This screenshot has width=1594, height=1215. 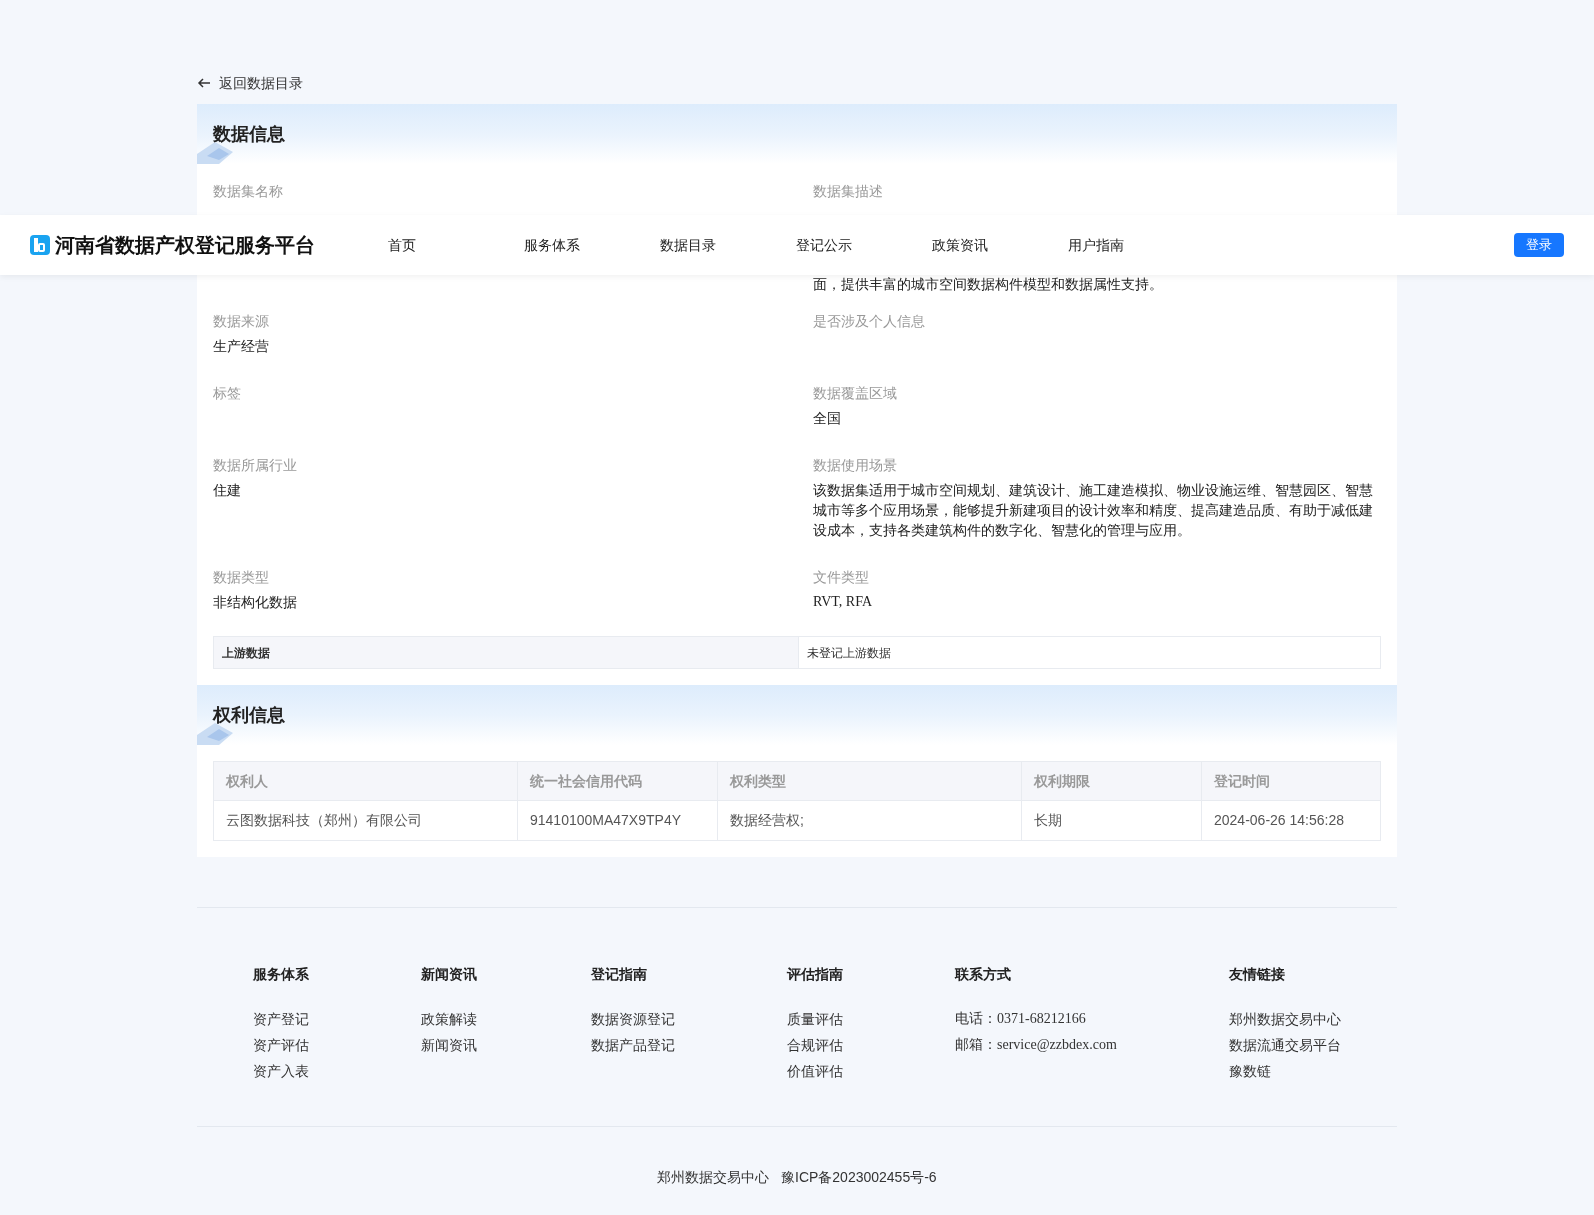 I want to click on table-cell: 云图数据科技（郑州）有限公司, so click(x=365, y=820).